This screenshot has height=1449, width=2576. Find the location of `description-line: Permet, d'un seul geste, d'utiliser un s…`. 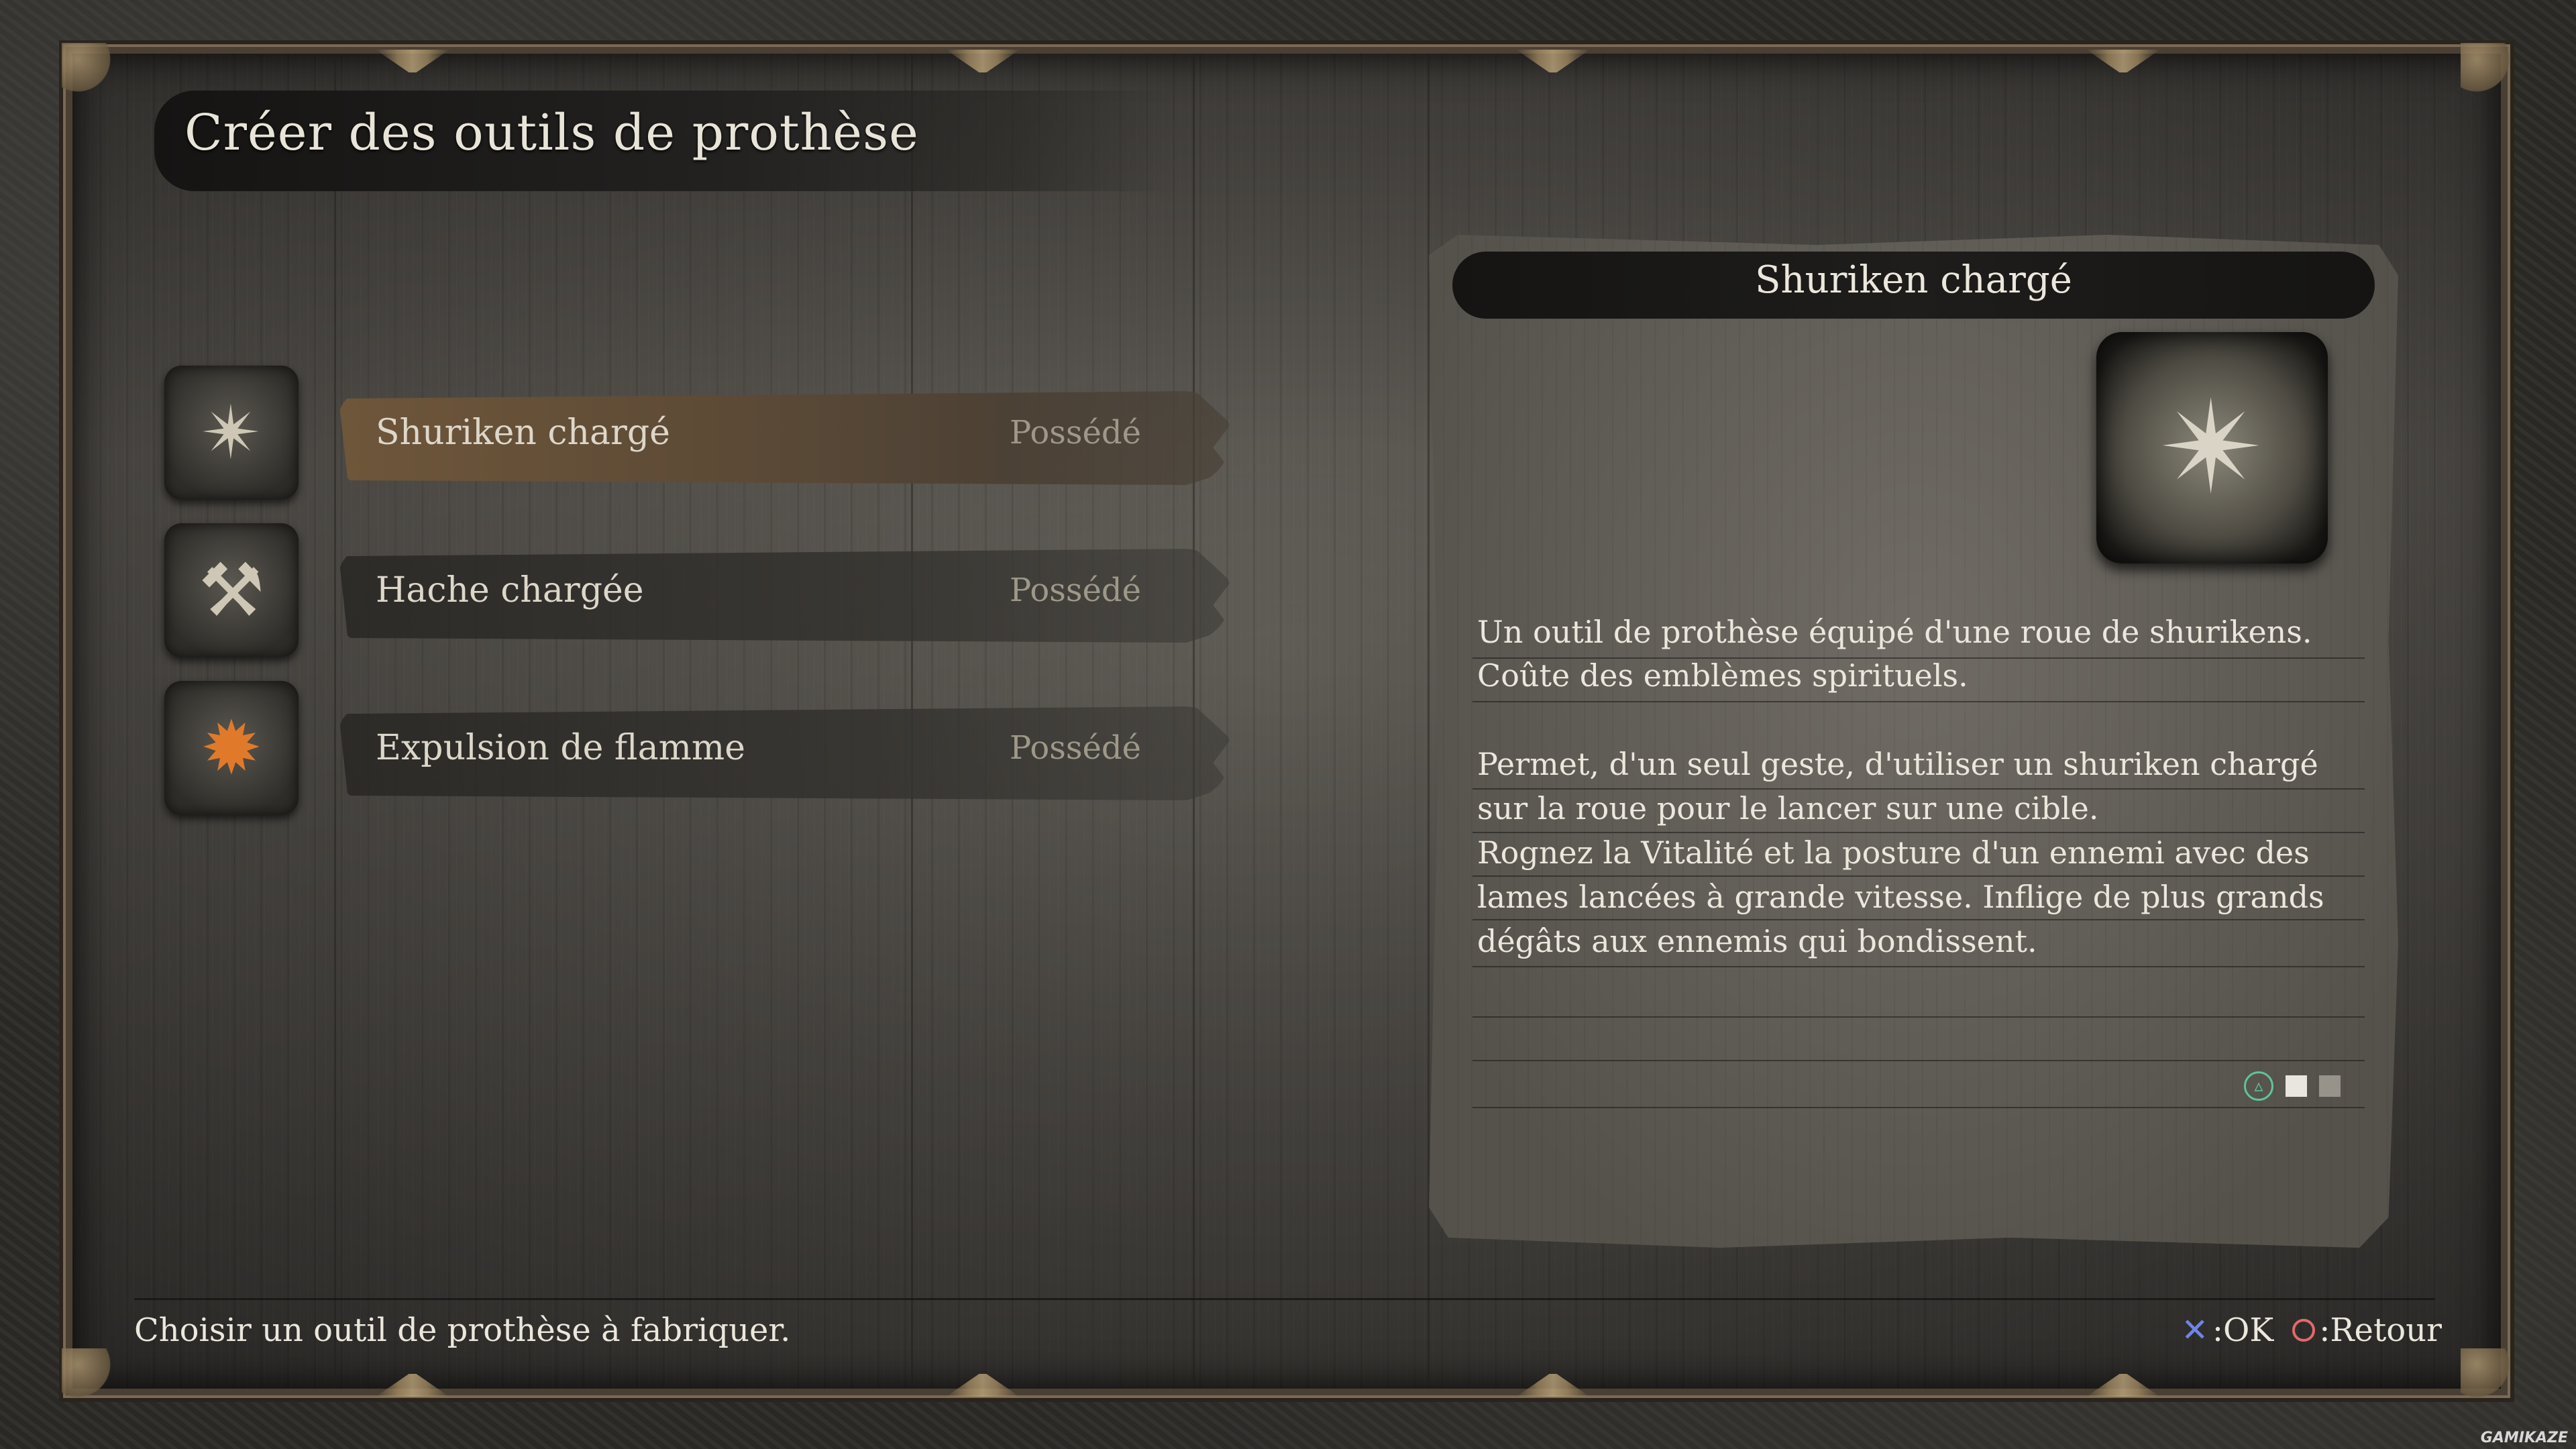

description-line: Permet, d'un seul geste, d'utiliser un s… is located at coordinates (1897, 764).